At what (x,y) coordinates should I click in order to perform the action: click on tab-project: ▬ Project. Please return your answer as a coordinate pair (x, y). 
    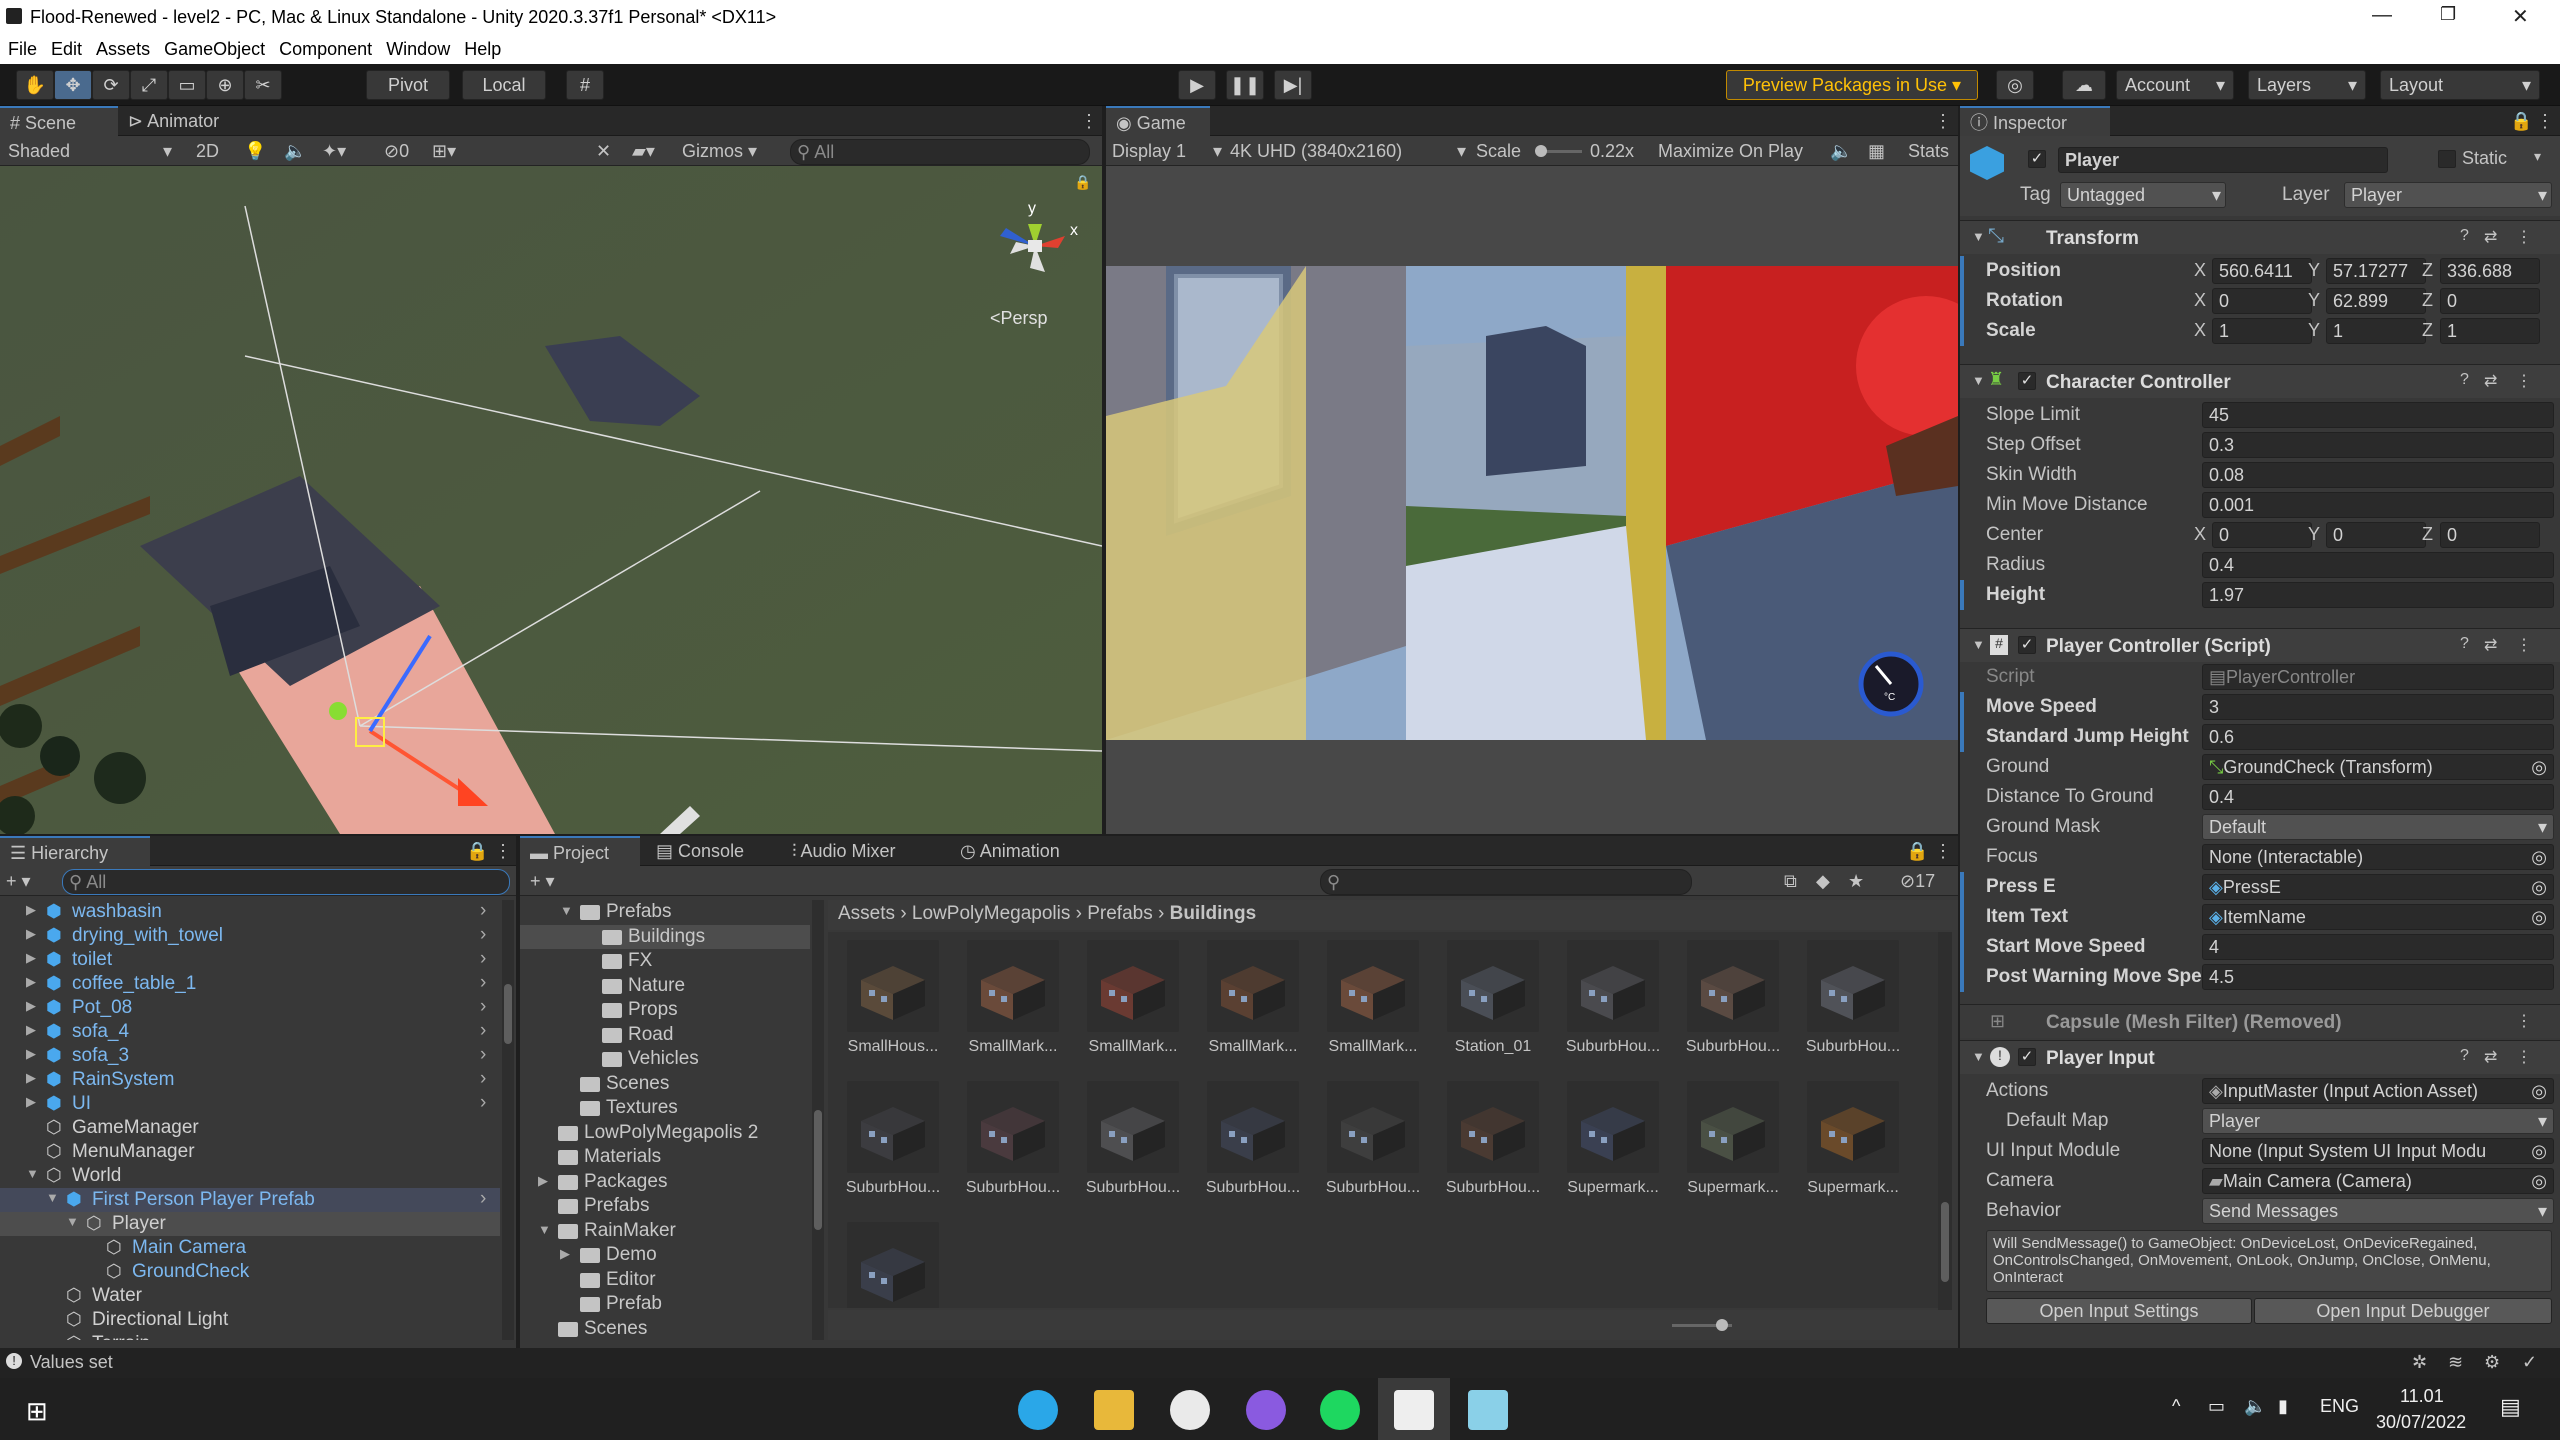
    Looking at the image, I should click on (580, 851).